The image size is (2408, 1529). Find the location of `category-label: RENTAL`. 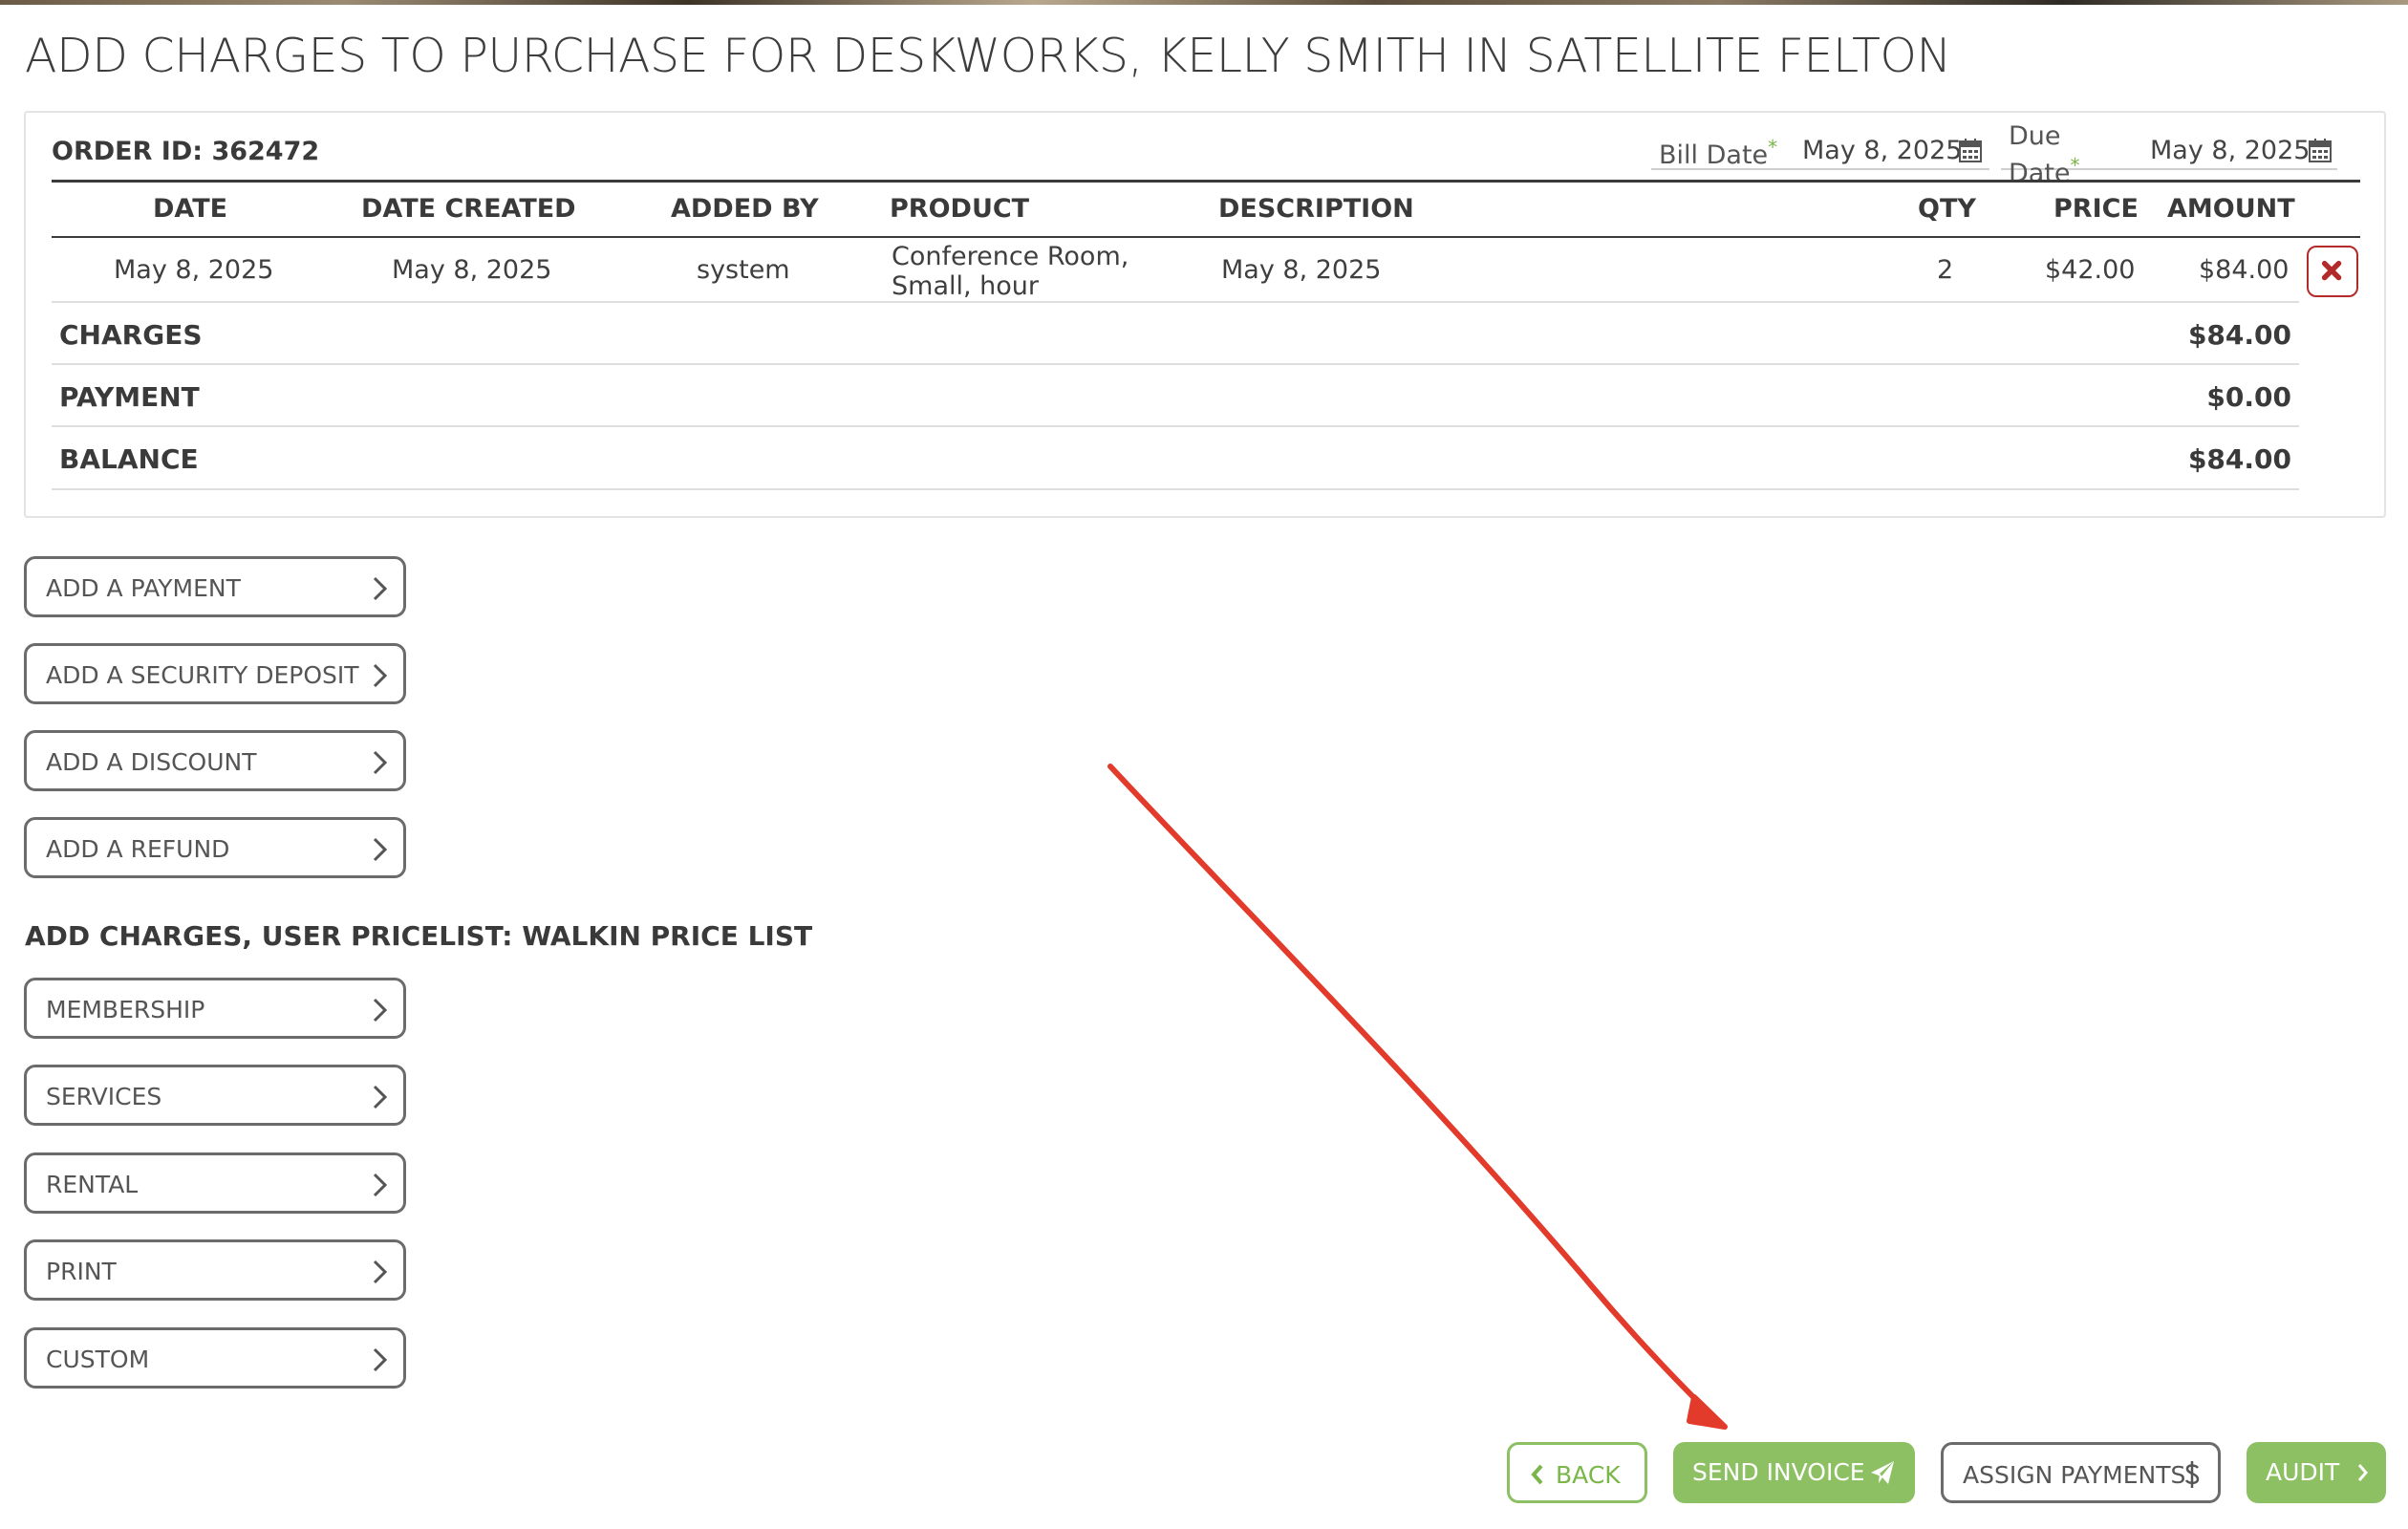

category-label: RENTAL is located at coordinates (92, 1184).